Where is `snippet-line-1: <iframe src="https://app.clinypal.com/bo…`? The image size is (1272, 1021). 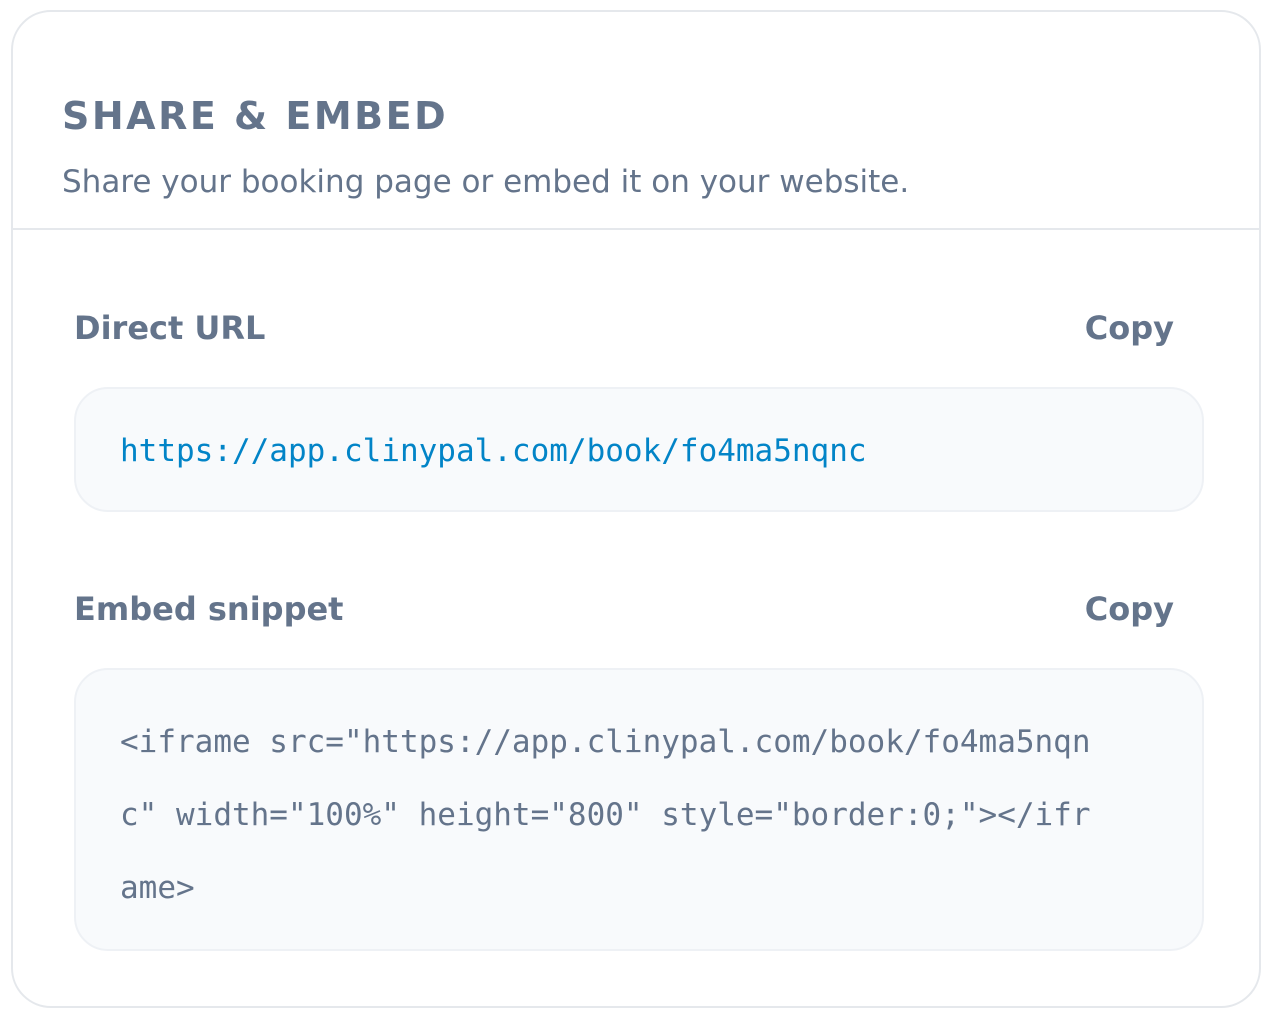
snippet-line-1: <iframe src="https://app.clinypal.com/bo… is located at coordinates (605, 742).